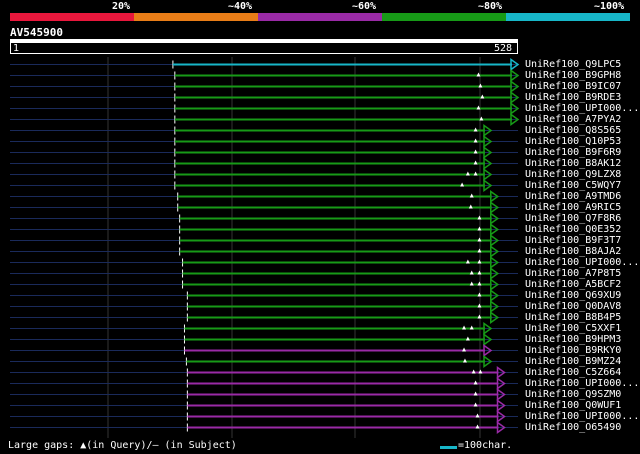  I want to click on hit-label: UniRef100_Q0DAV8, so click(573, 306).